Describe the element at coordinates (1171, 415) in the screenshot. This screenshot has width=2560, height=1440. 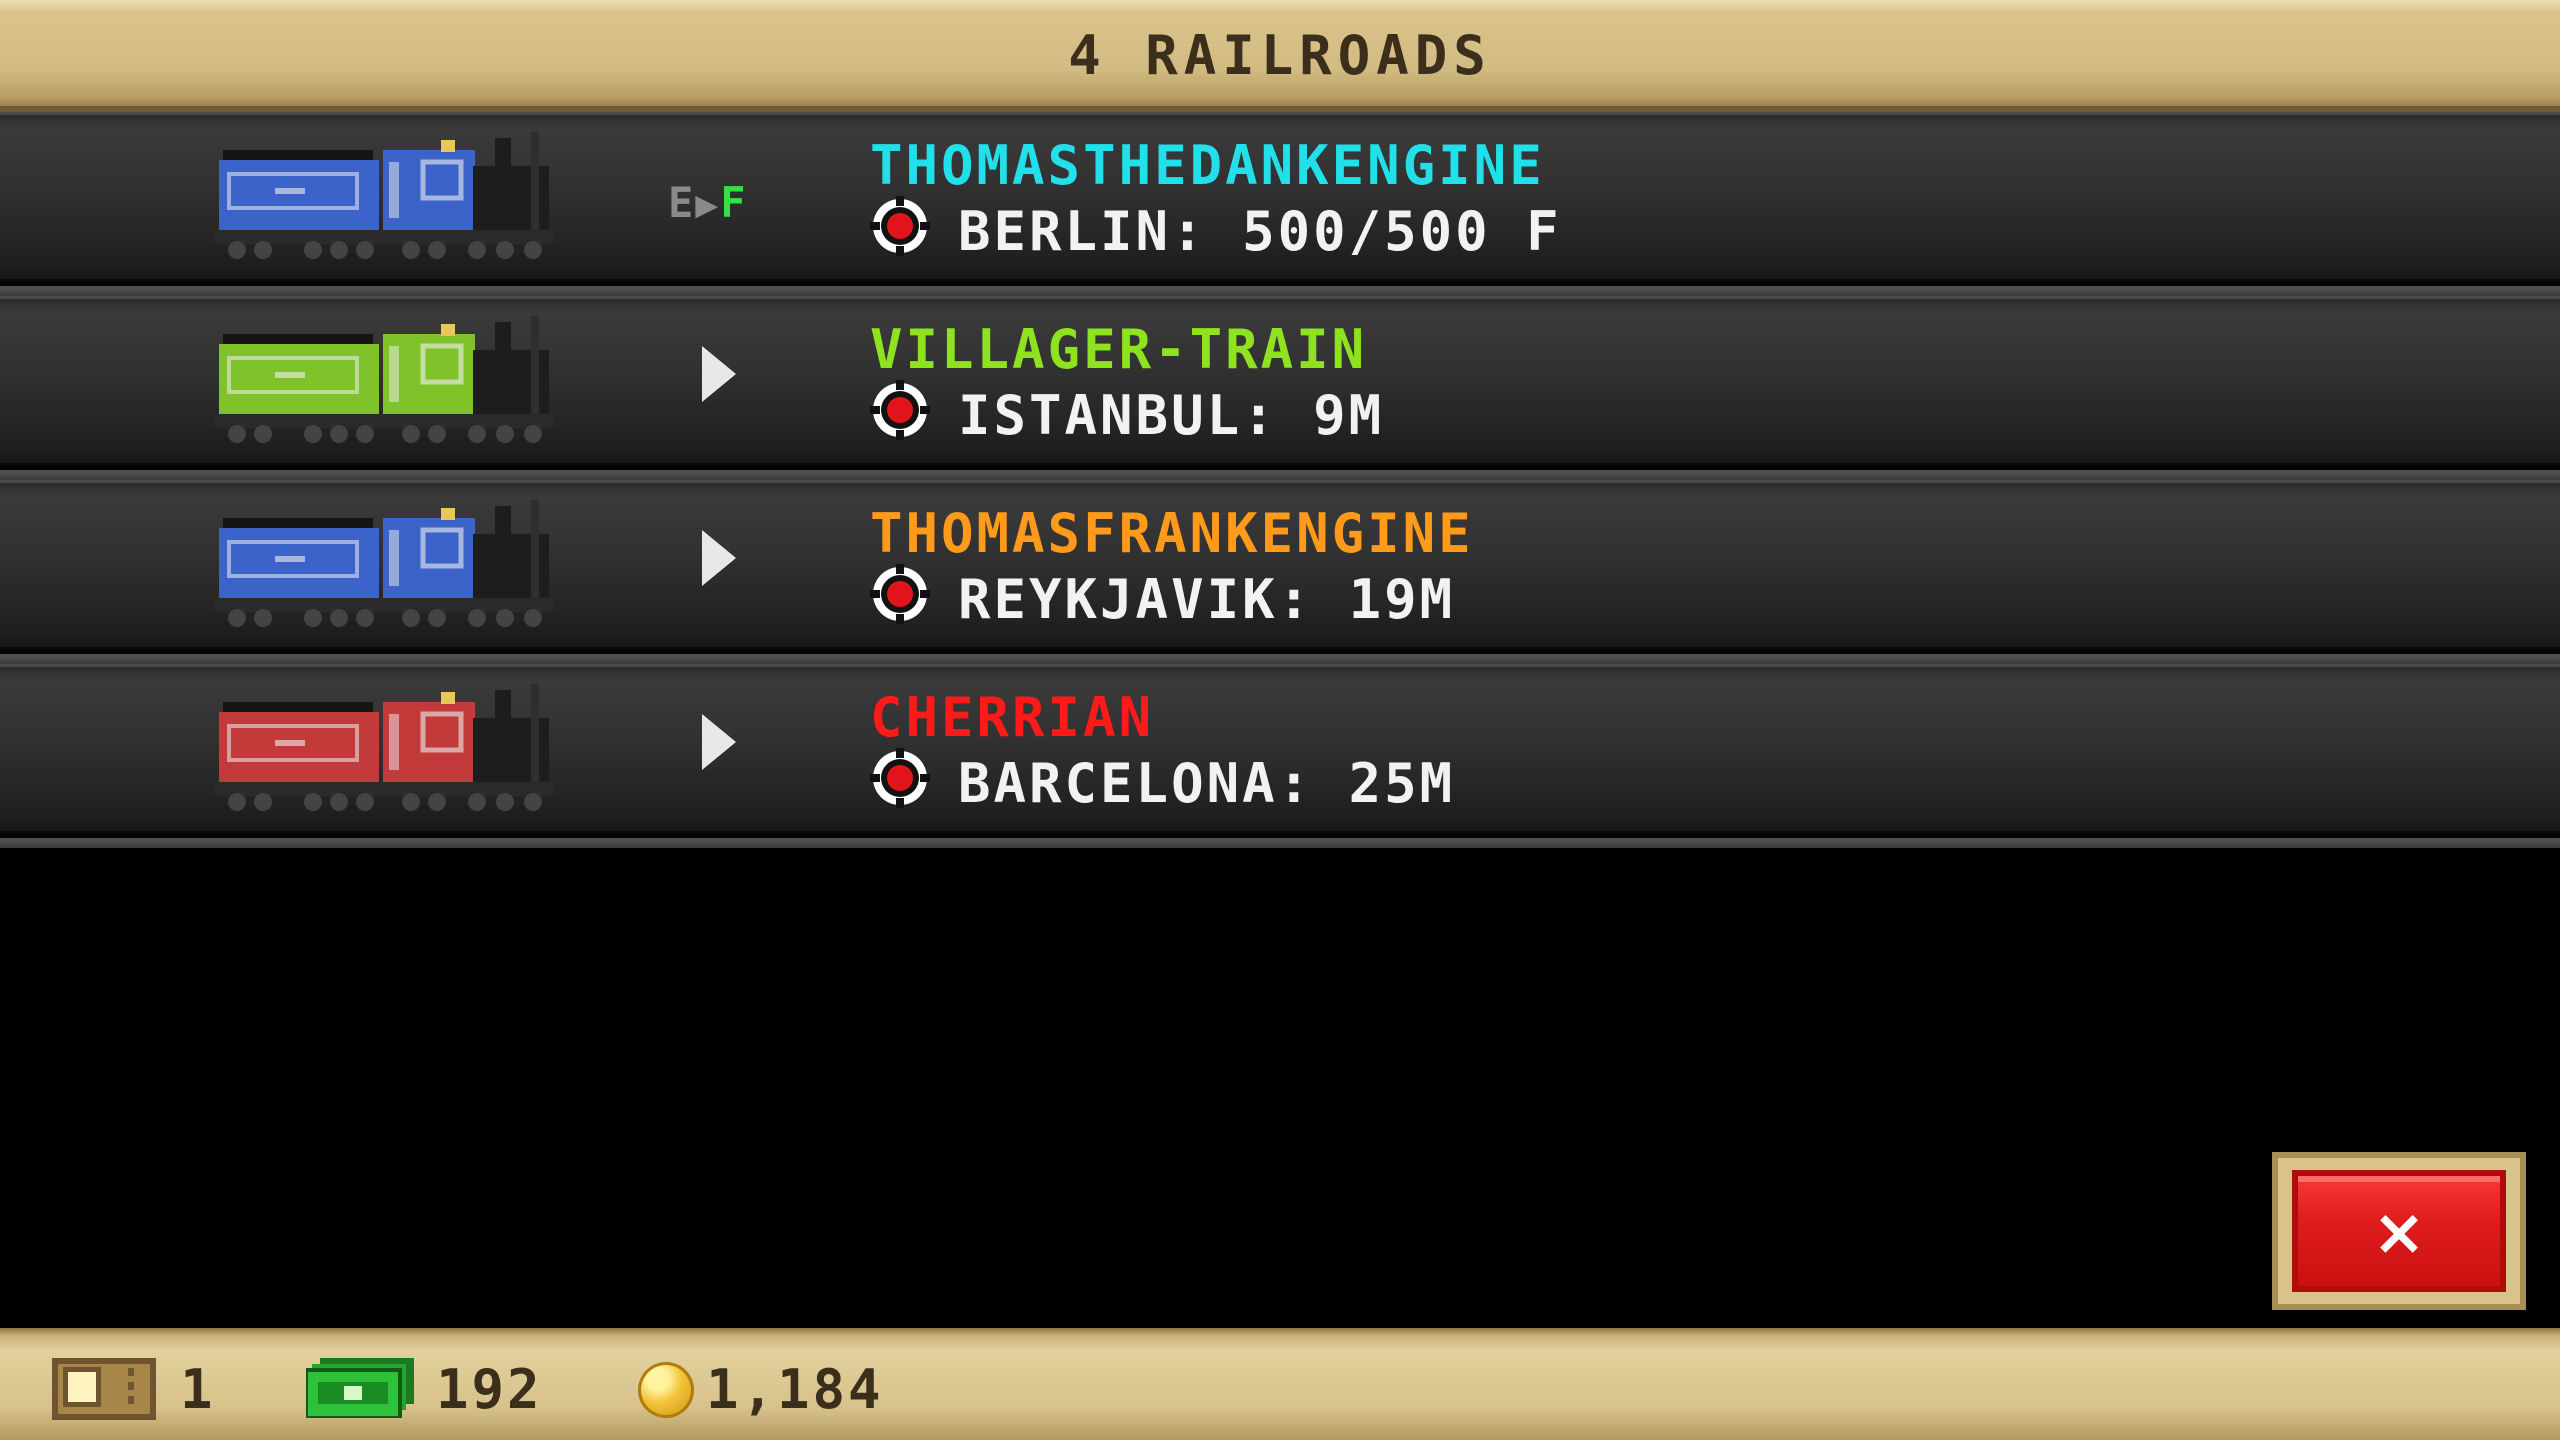
I see `route-destination: ISTANBUL: 9M` at that location.